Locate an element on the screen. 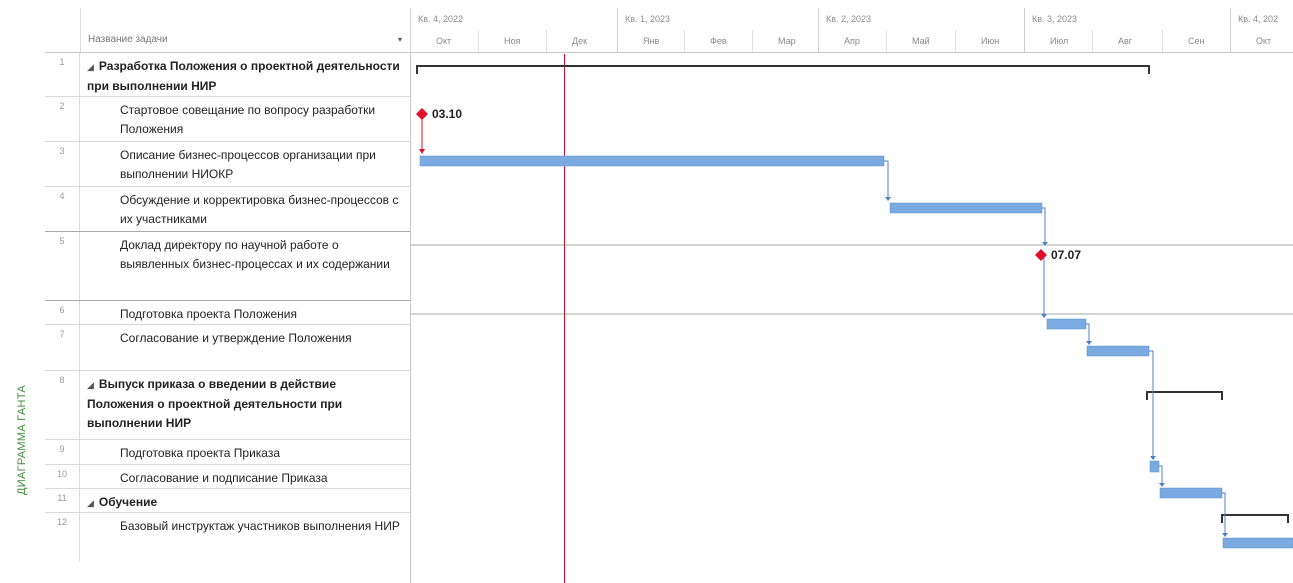 Image resolution: width=1293 pixels, height=583 pixels. table-row: 7 Согласование и утверждение Положения is located at coordinates (227, 348).